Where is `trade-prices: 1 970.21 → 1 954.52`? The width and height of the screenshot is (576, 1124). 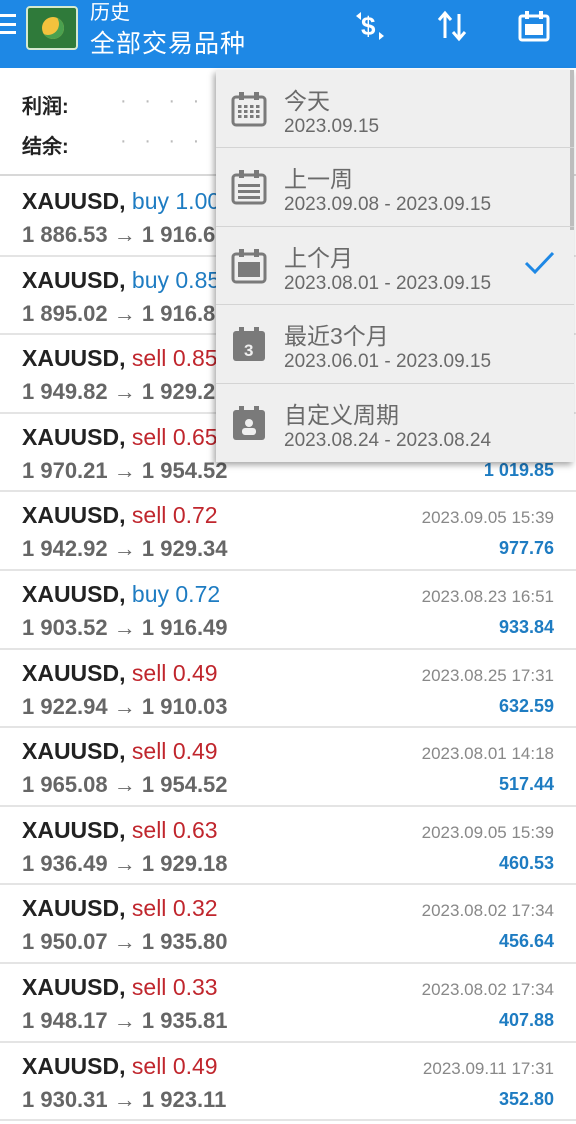 trade-prices: 1 970.21 → 1 954.52 is located at coordinates (125, 471).